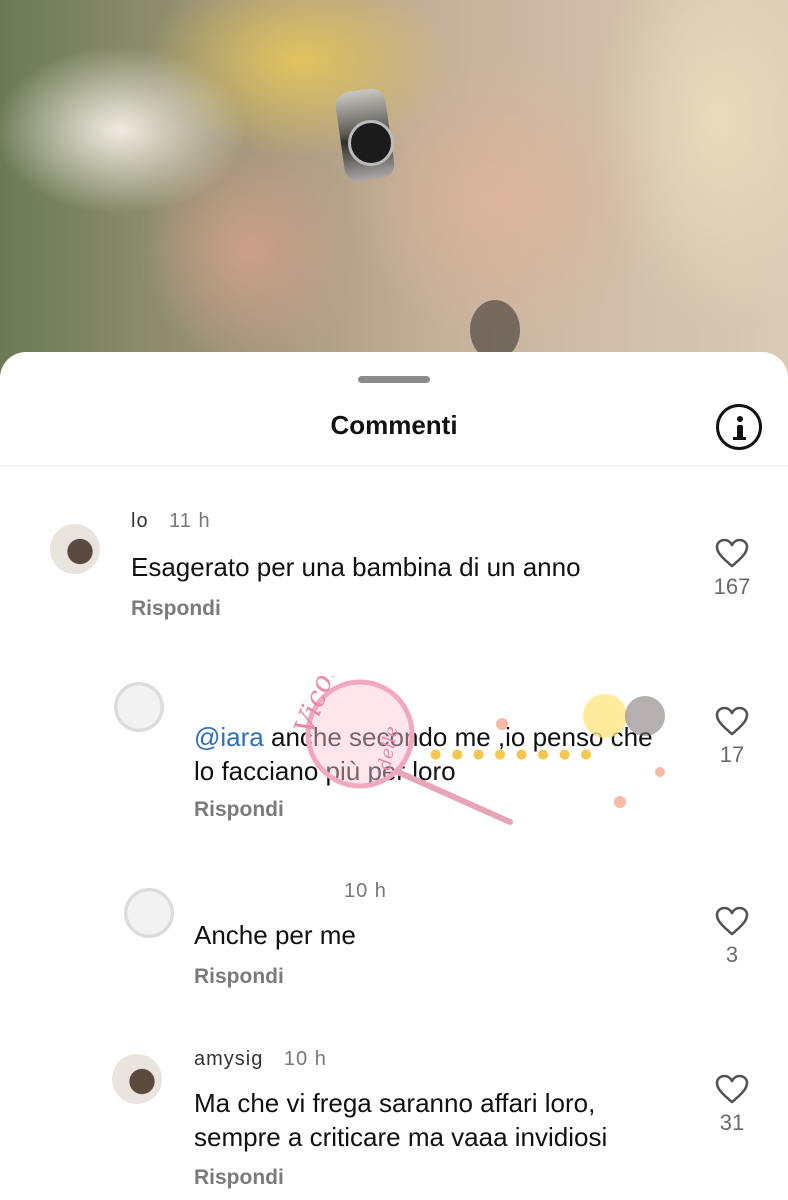 Image resolution: width=788 pixels, height=1200 pixels. I want to click on like-count: 3, so click(732, 954).